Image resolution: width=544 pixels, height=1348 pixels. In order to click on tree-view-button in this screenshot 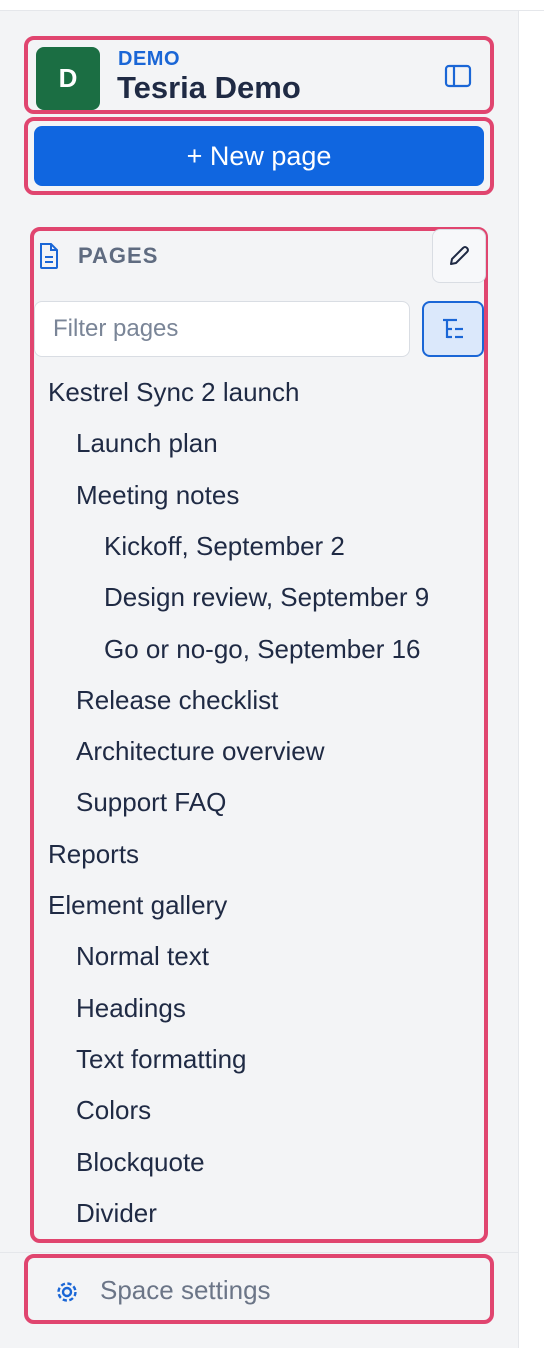, I will do `click(453, 329)`.